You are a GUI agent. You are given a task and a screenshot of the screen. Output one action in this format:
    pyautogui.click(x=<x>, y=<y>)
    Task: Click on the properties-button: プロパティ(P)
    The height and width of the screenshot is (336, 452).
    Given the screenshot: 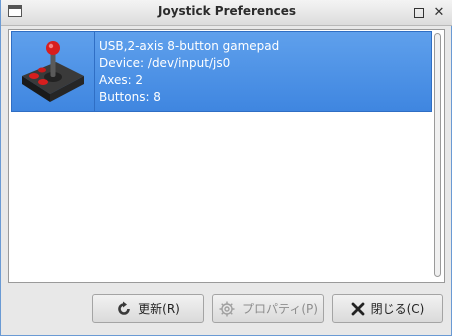 What is the action you would take?
    pyautogui.click(x=268, y=308)
    